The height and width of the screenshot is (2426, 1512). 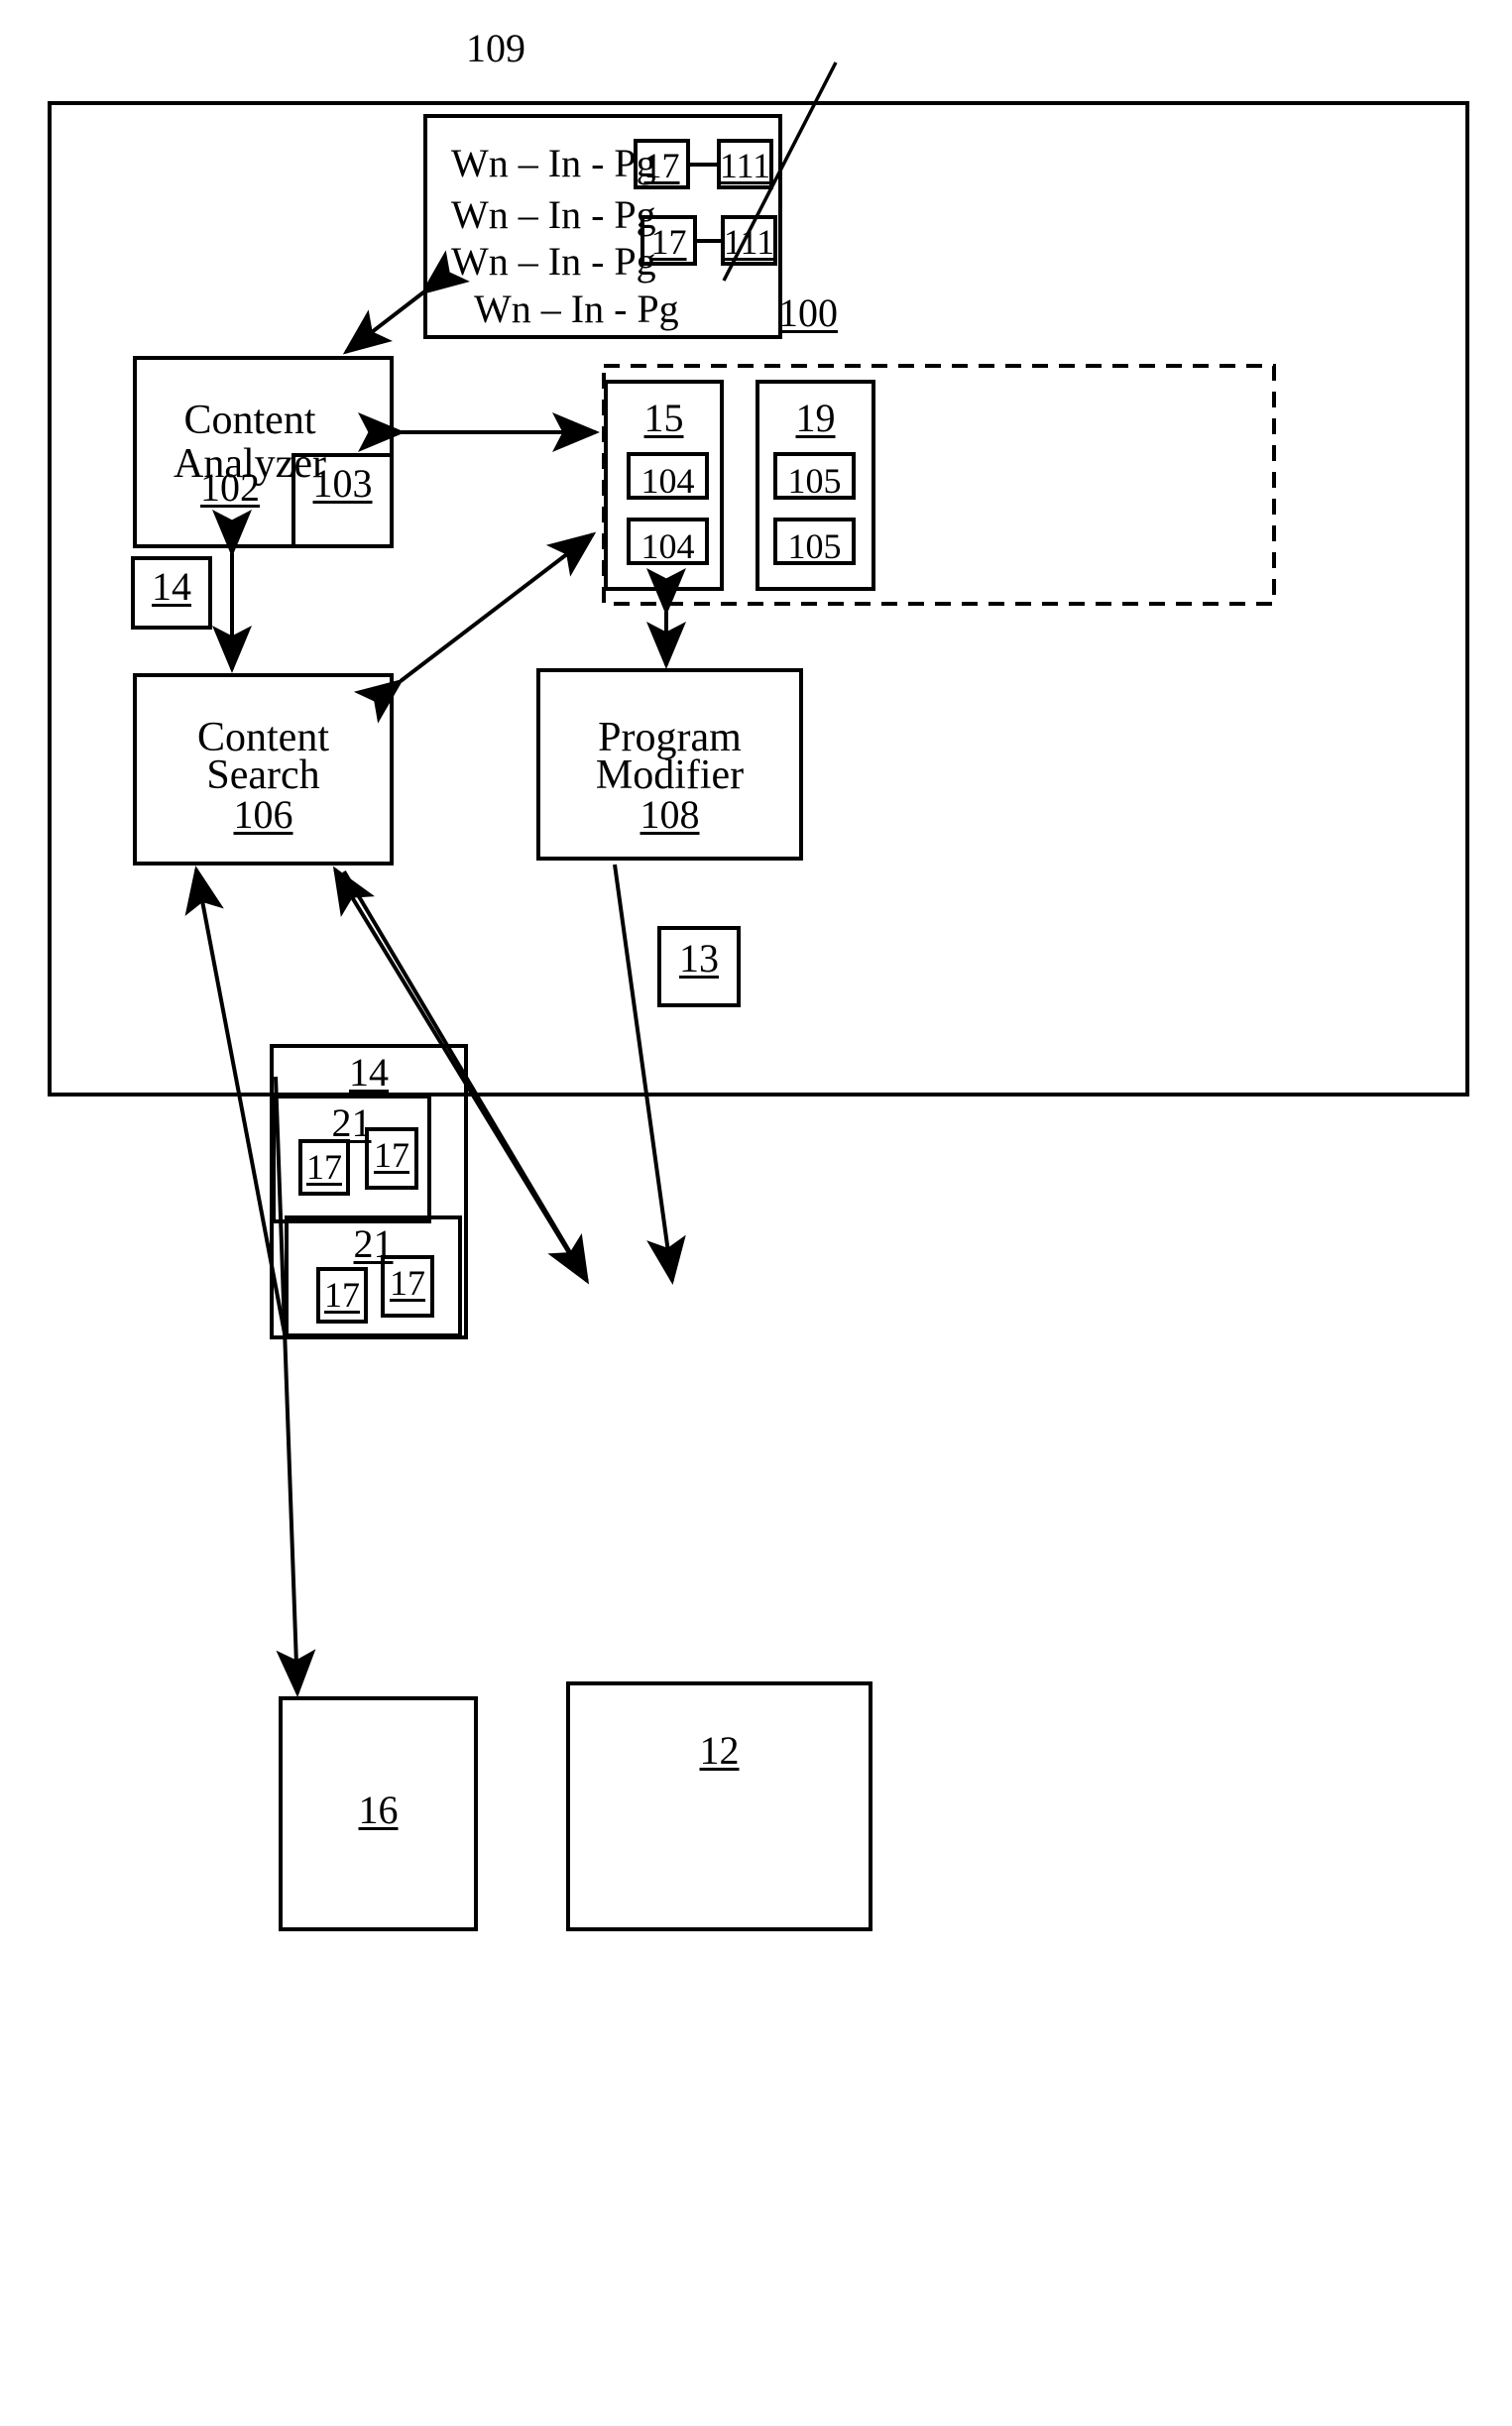 I want to click on content-list-line-2: Wn – In - Pg, so click(x=553, y=215).